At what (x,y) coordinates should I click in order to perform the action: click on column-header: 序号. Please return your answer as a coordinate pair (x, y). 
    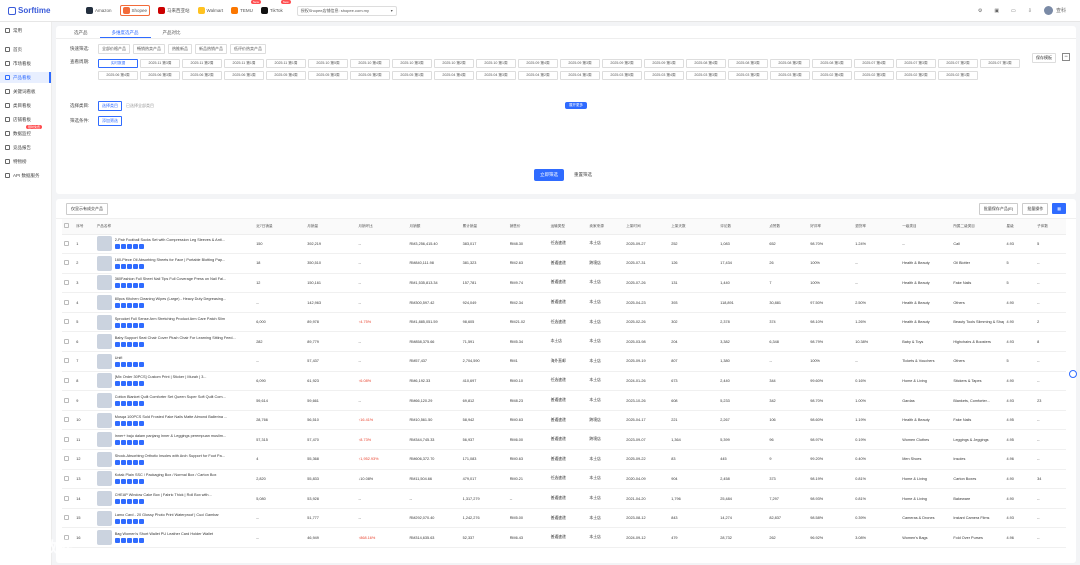
    Looking at the image, I should click on (84, 227).